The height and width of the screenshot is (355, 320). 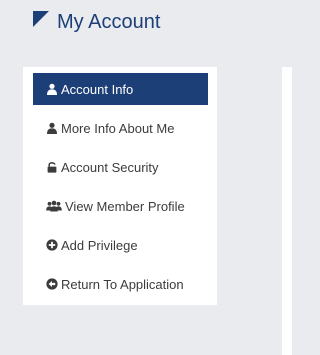 What do you see at coordinates (52, 245) in the screenshot?
I see `plus-circle-icon` at bounding box center [52, 245].